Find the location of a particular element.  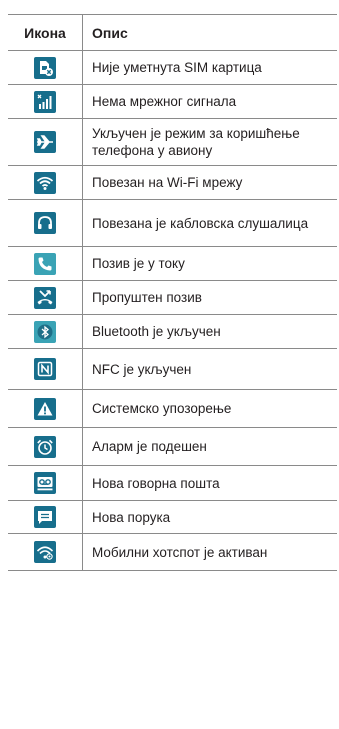

table-row: Системско упозорење is located at coordinates (172, 409).